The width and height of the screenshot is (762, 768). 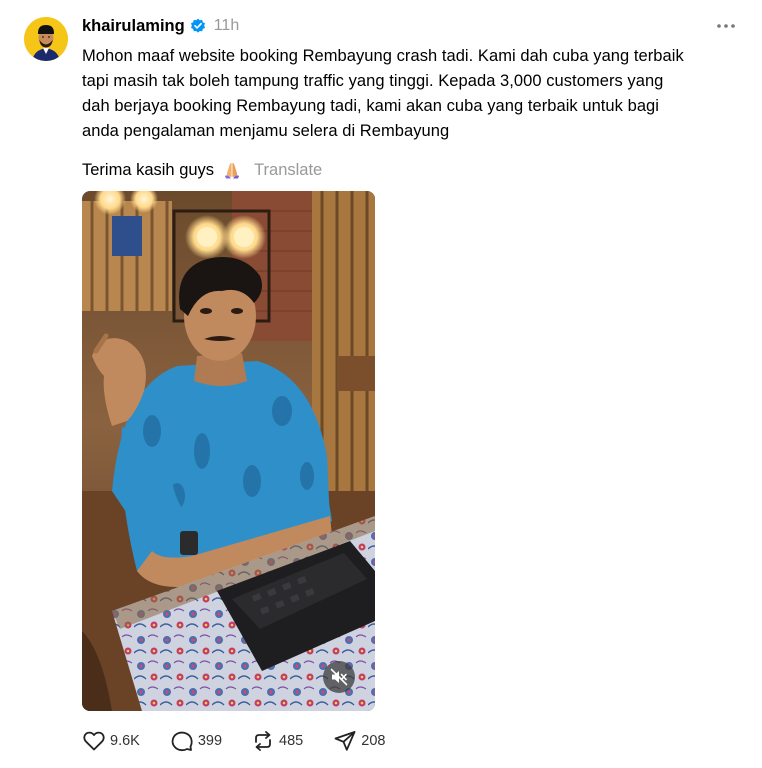 I want to click on like-button: 9.6K, so click(x=111, y=741).